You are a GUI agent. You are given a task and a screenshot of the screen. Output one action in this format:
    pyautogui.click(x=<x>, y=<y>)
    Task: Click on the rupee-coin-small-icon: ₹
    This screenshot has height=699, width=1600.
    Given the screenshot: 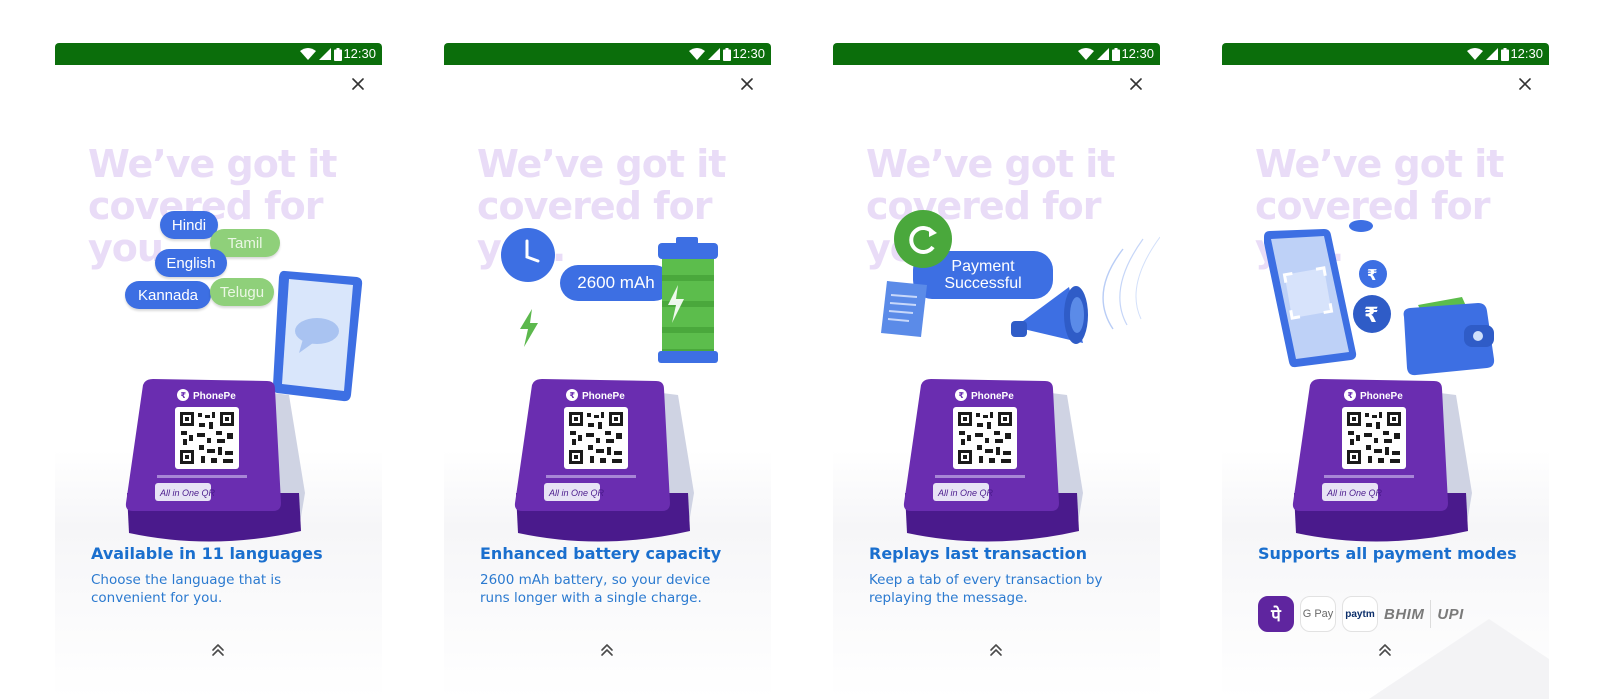 What is the action you would take?
    pyautogui.click(x=1373, y=274)
    